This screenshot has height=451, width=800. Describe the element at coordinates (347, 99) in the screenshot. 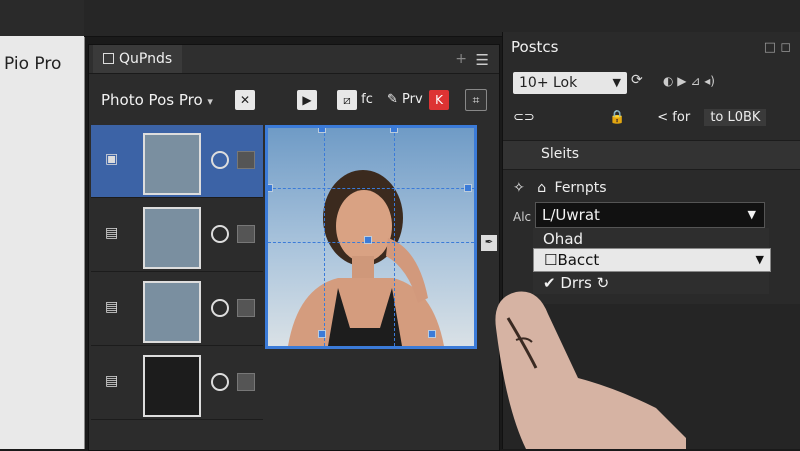

I see `mask-icon: ⧄` at that location.